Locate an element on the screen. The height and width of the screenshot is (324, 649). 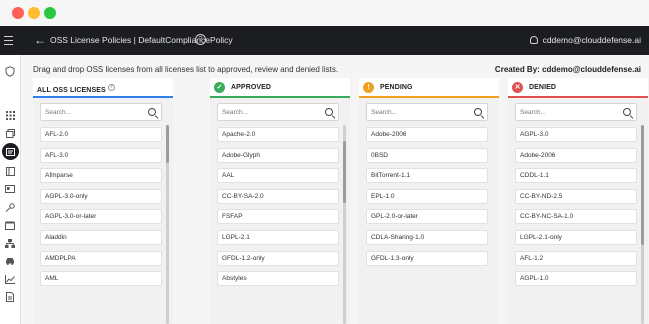
shield-icon is located at coordinates (10, 71).